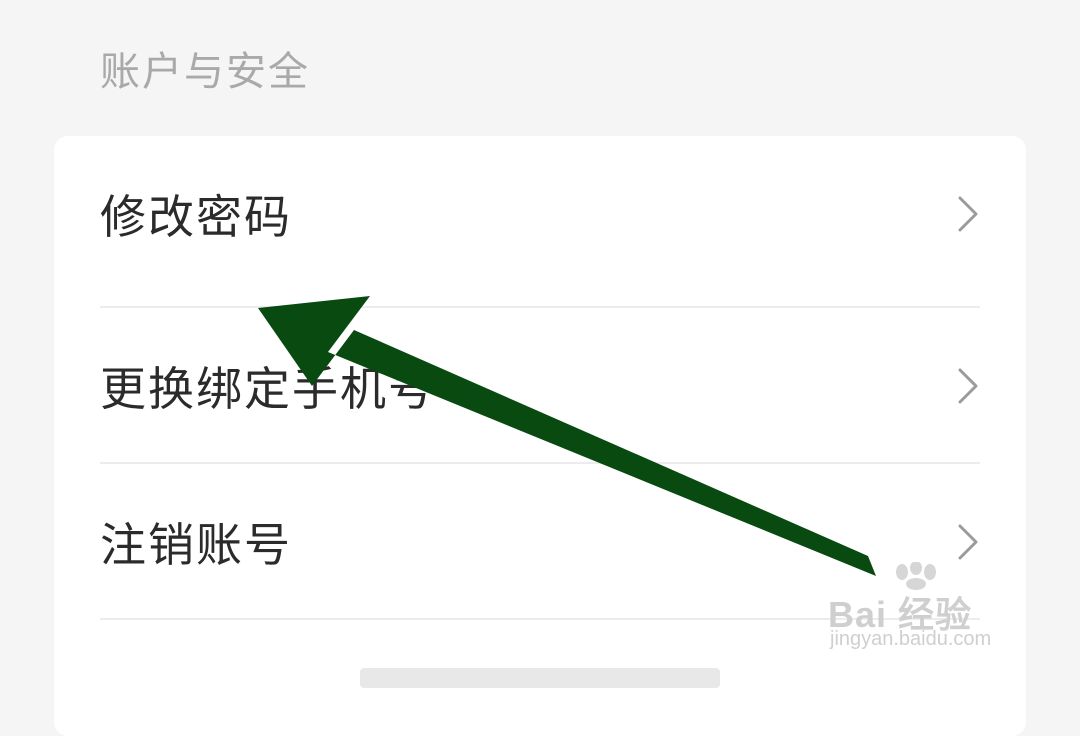 The height and width of the screenshot is (736, 1080). I want to click on section-title: 账户与安全, so click(205, 72).